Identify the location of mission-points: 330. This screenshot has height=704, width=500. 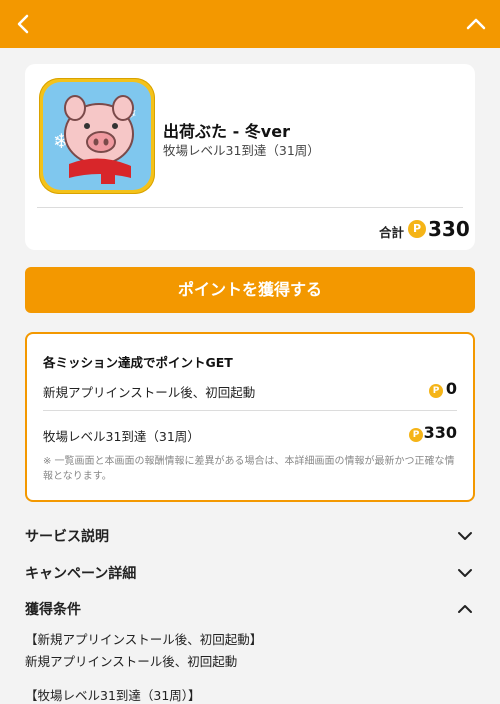
(440, 432).